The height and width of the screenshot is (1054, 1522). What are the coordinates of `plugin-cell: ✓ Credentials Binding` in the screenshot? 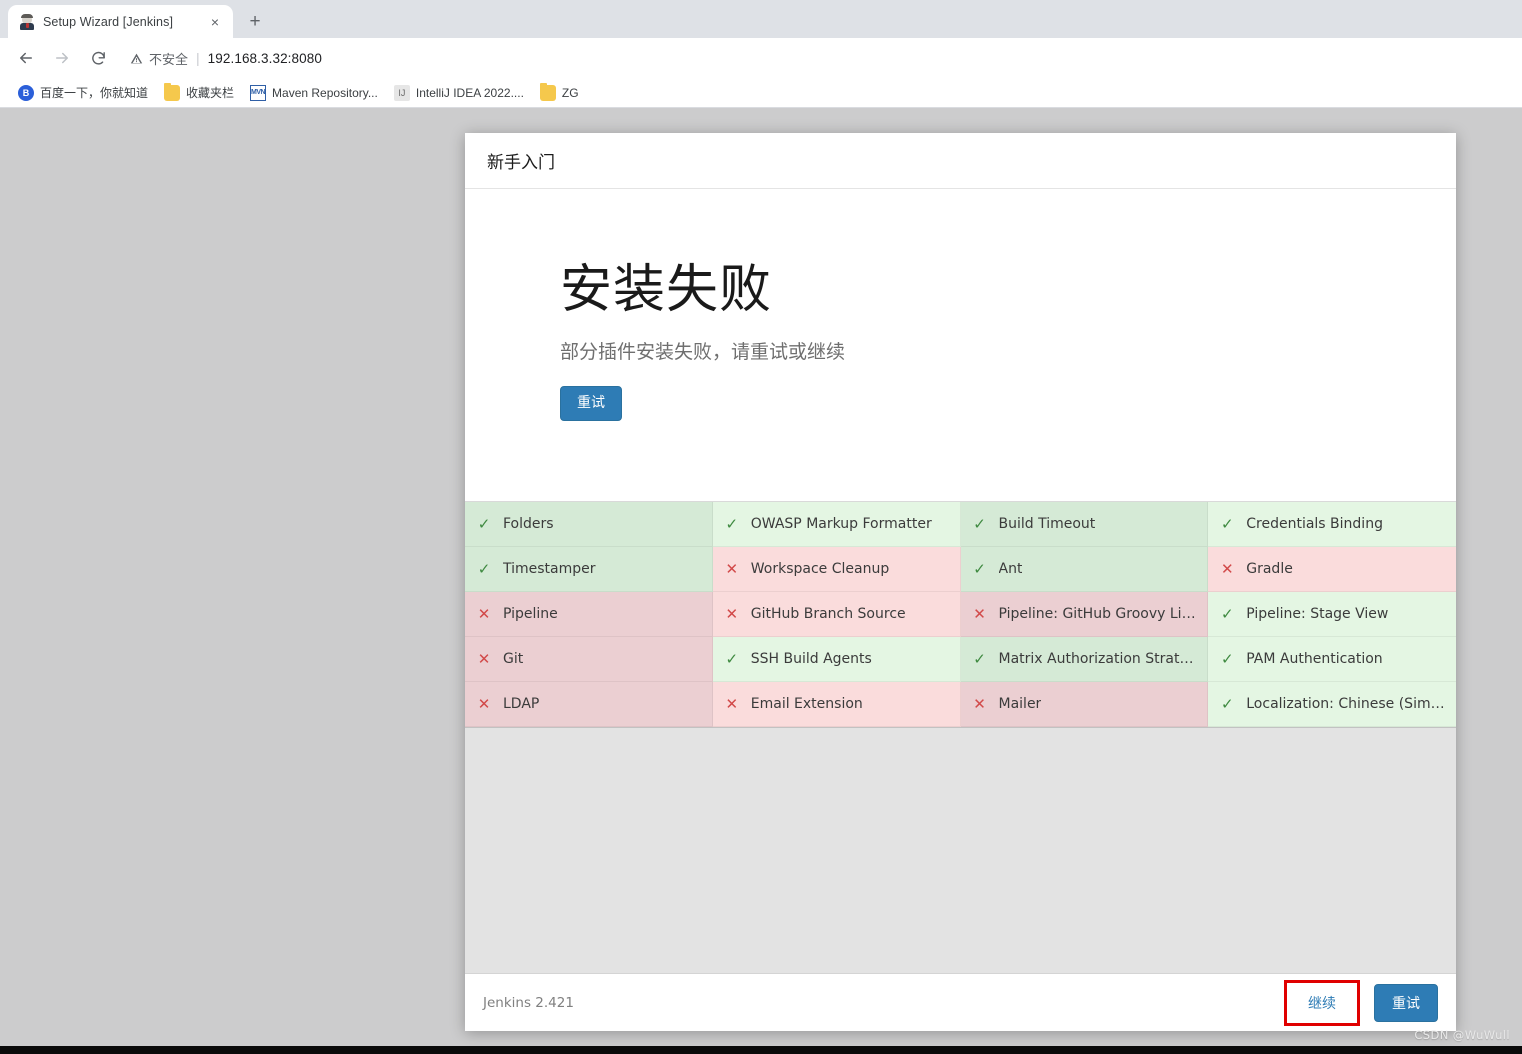 It's located at (1332, 524).